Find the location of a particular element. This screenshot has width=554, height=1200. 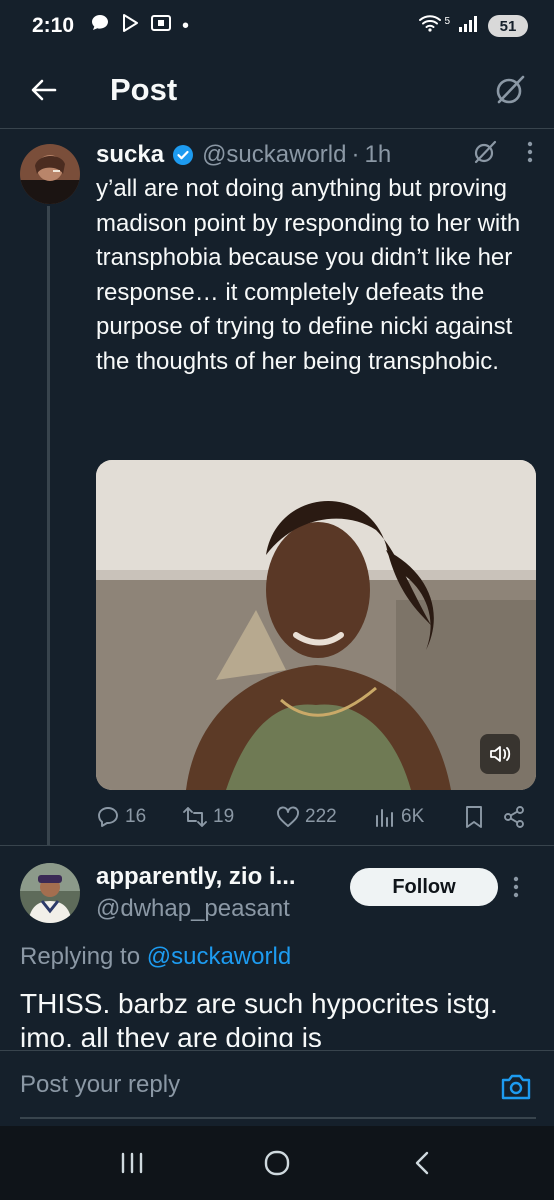

reply-composer: Post your reply is located at coordinates (277, 1088).